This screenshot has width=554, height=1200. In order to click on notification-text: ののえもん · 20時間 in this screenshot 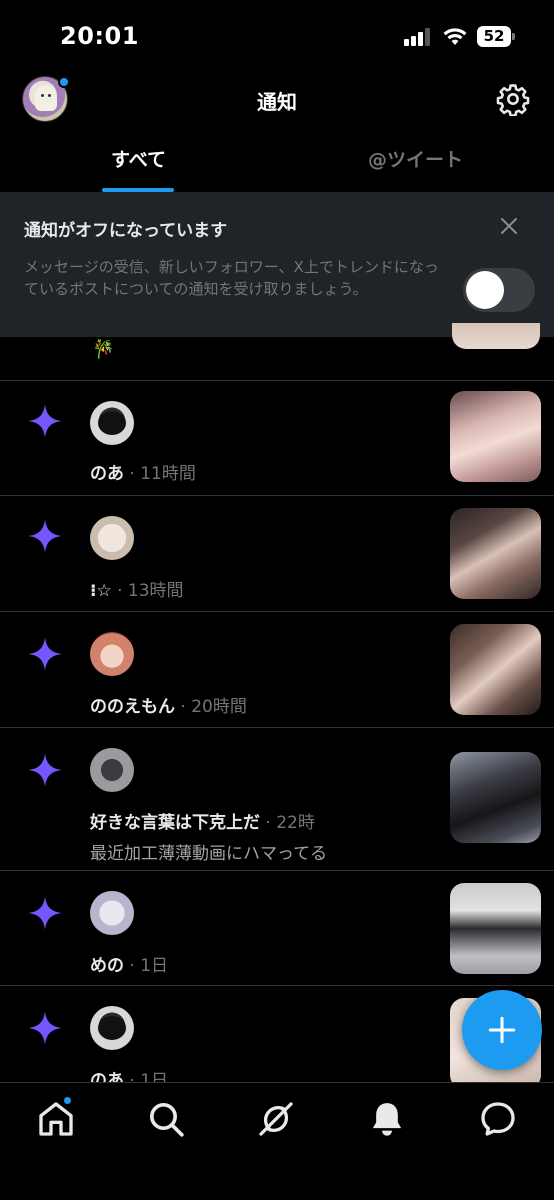, I will do `click(168, 704)`.